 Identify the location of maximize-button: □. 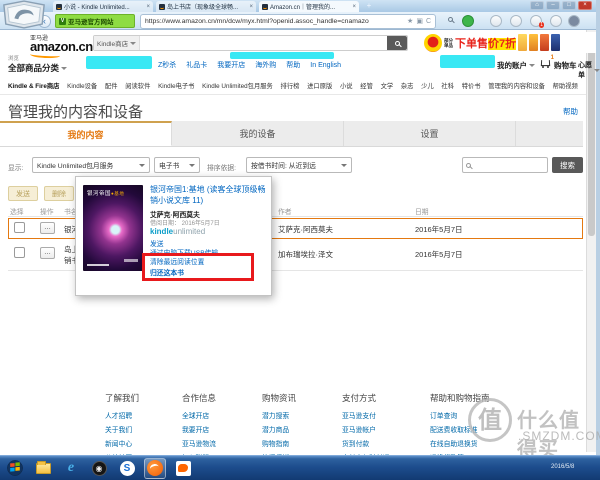
(569, 5).